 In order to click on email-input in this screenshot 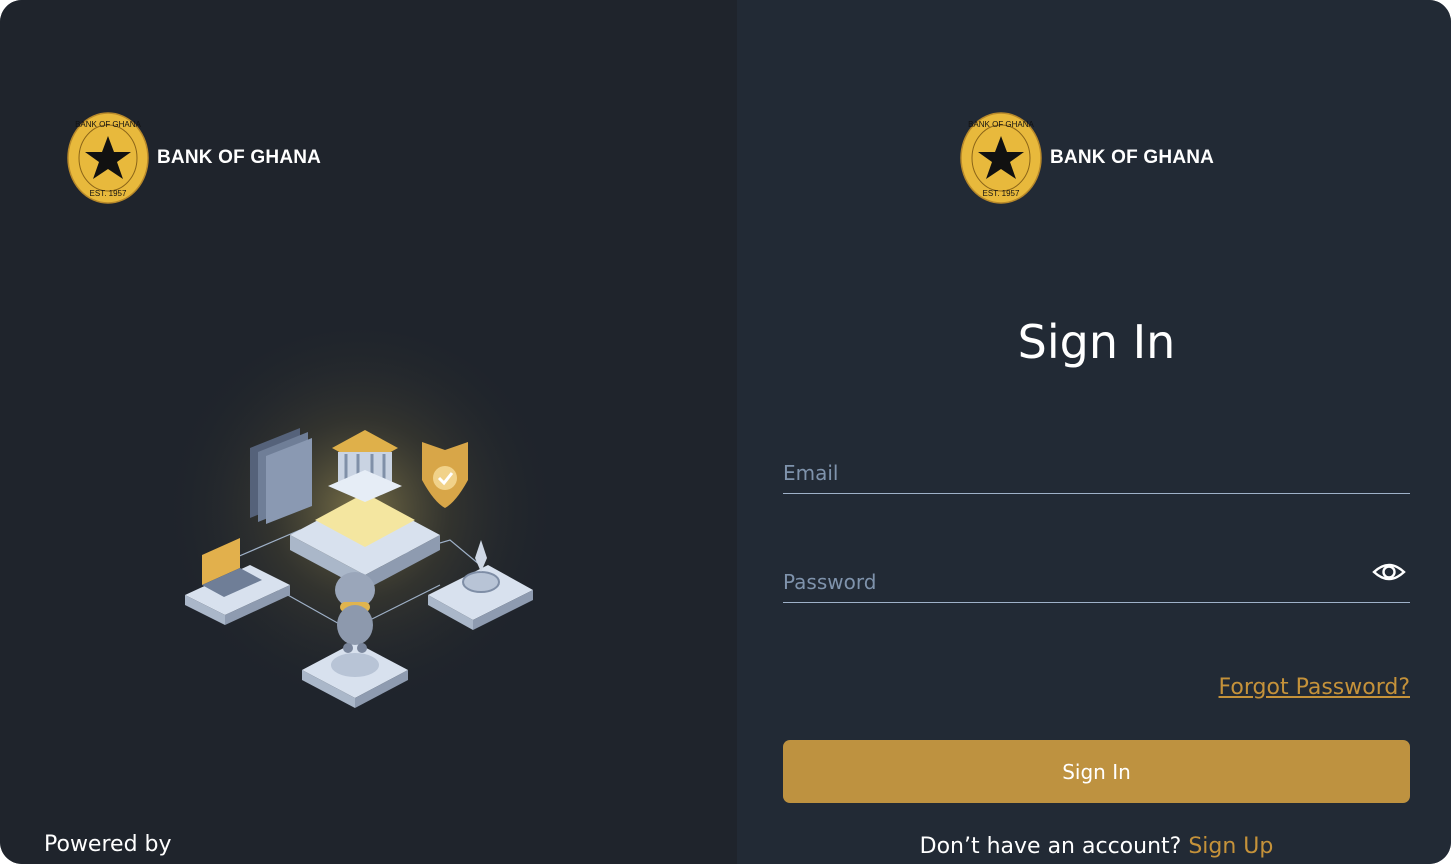, I will do `click(1096, 469)`.